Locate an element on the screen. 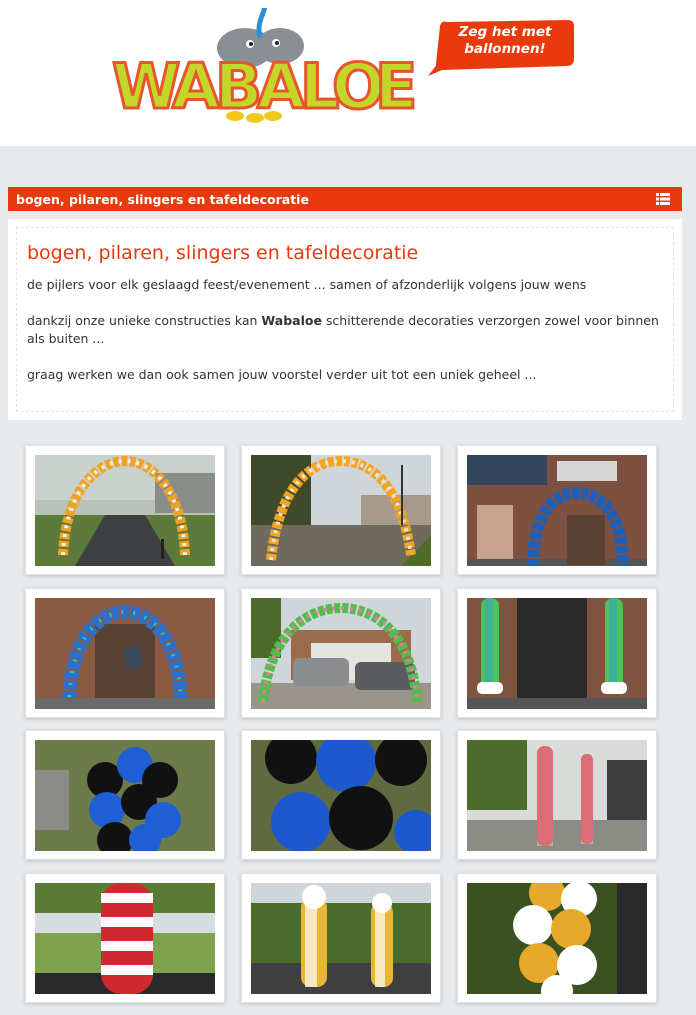 The image size is (696, 1015). green-columns-door-image is located at coordinates (557, 653).